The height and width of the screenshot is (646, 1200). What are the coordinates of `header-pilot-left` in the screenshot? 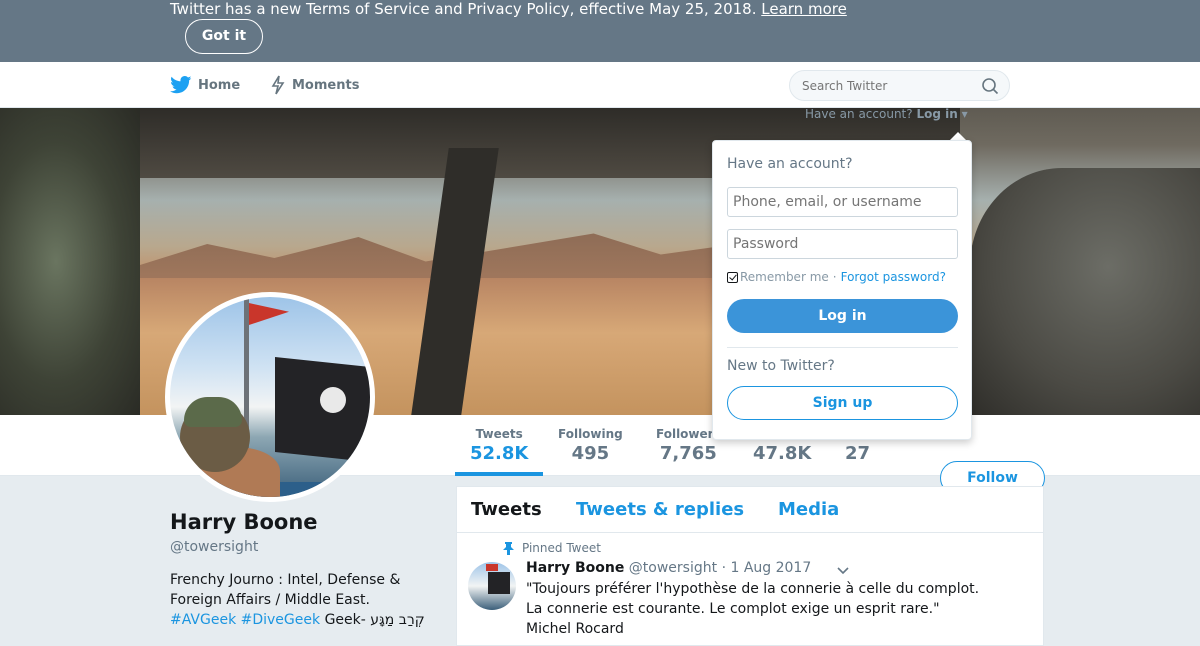 It's located at (70, 261).